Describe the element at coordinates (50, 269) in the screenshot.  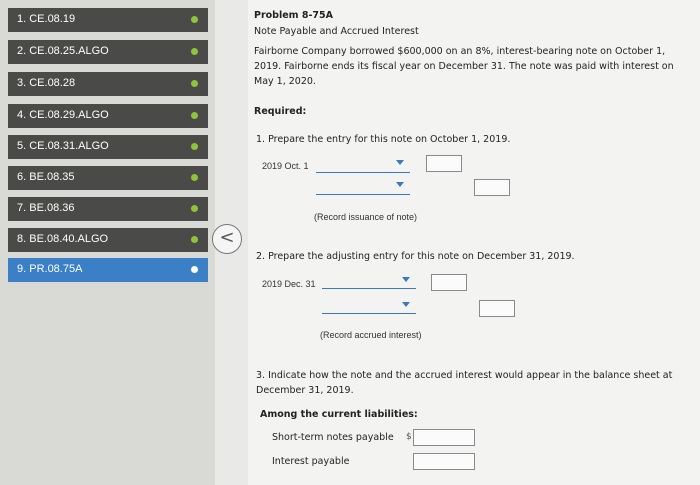
I see `nav-item-label: 9. PR.08.75A` at that location.